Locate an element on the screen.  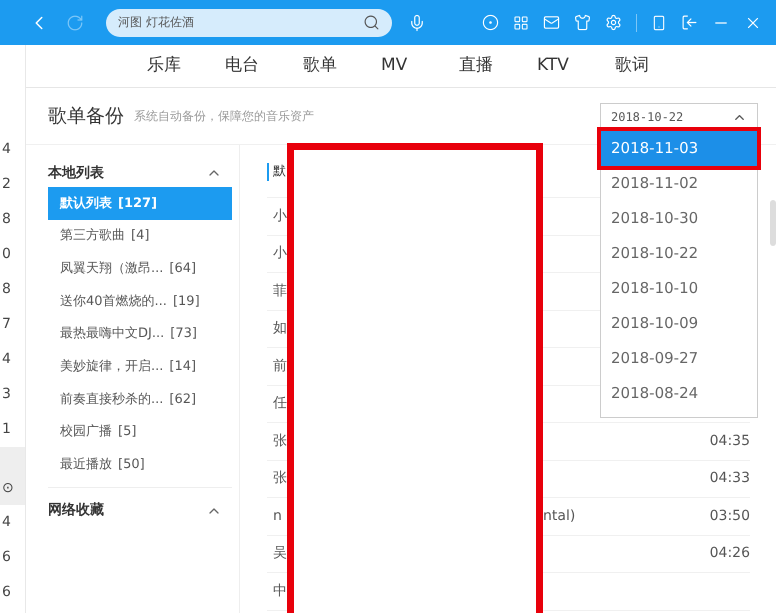
playlist-item: 校园广播 [5] is located at coordinates (140, 432).